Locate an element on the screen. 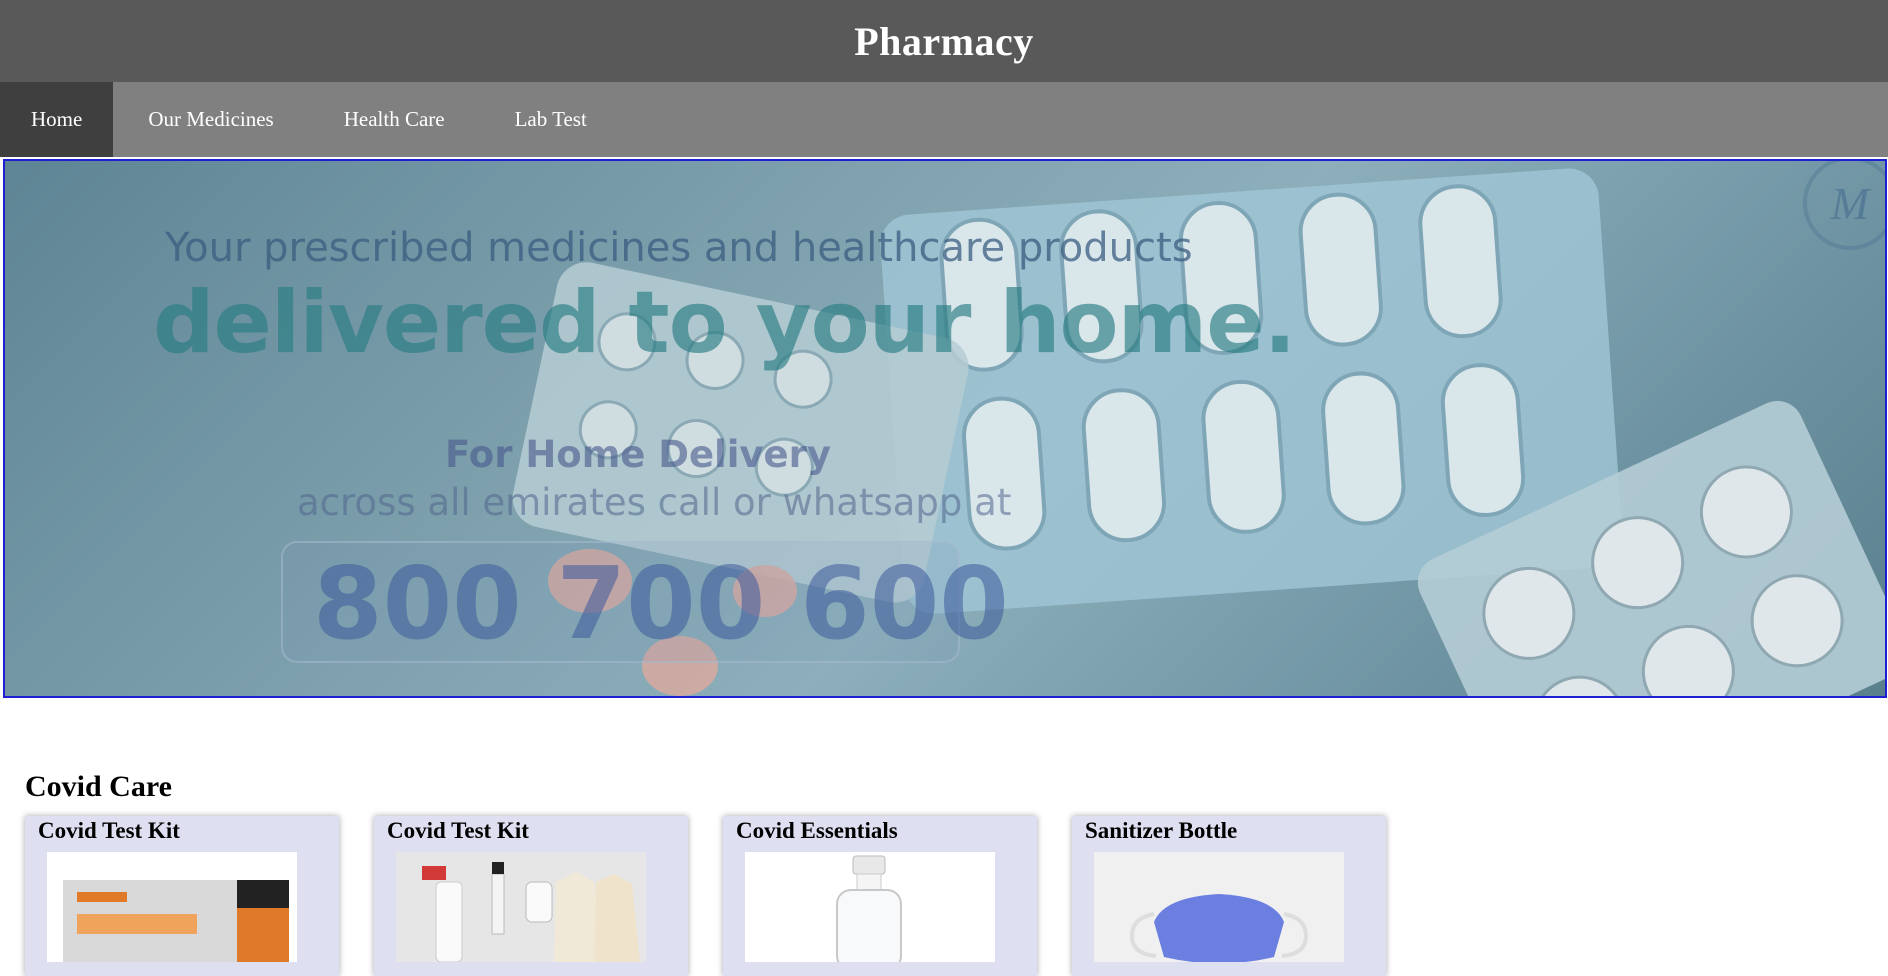  nav-our-medicines: Our Medicines is located at coordinates (210, 119).